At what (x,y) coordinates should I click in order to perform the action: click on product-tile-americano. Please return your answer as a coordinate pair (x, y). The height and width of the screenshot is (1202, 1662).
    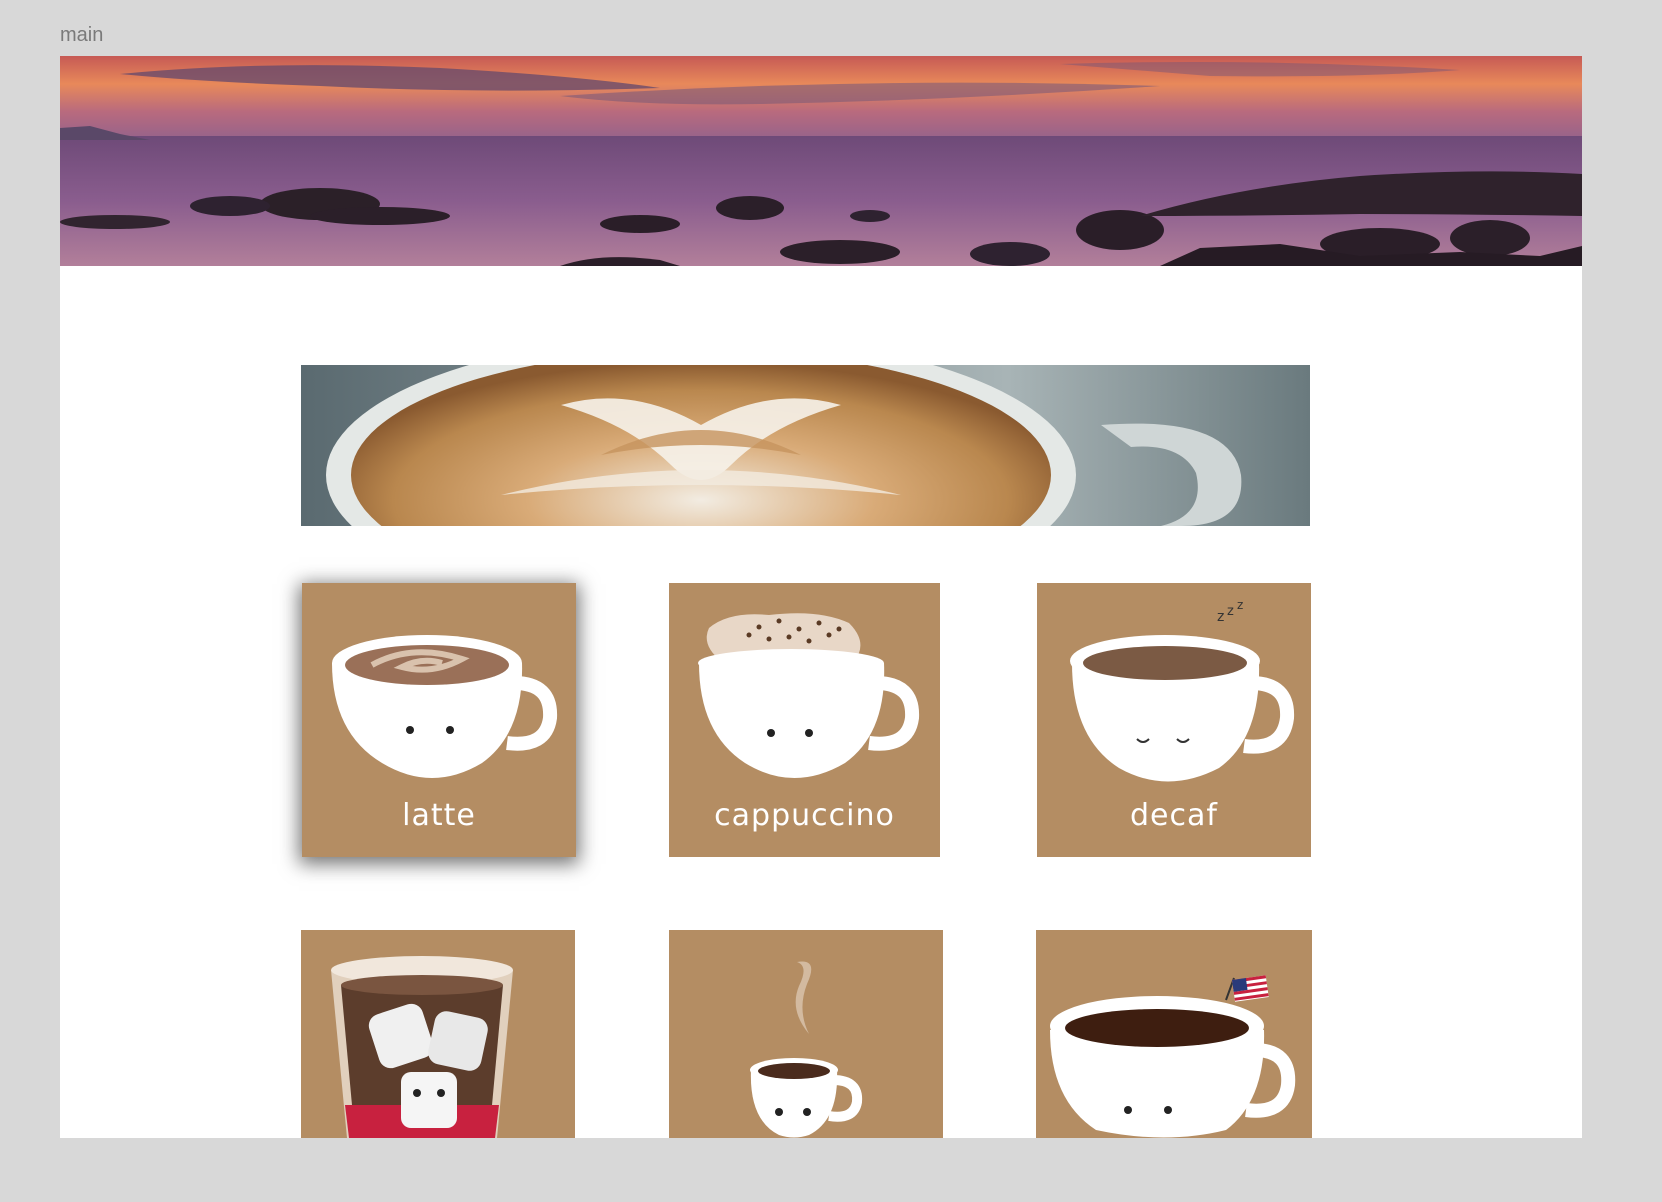
    Looking at the image, I should click on (1174, 1034).